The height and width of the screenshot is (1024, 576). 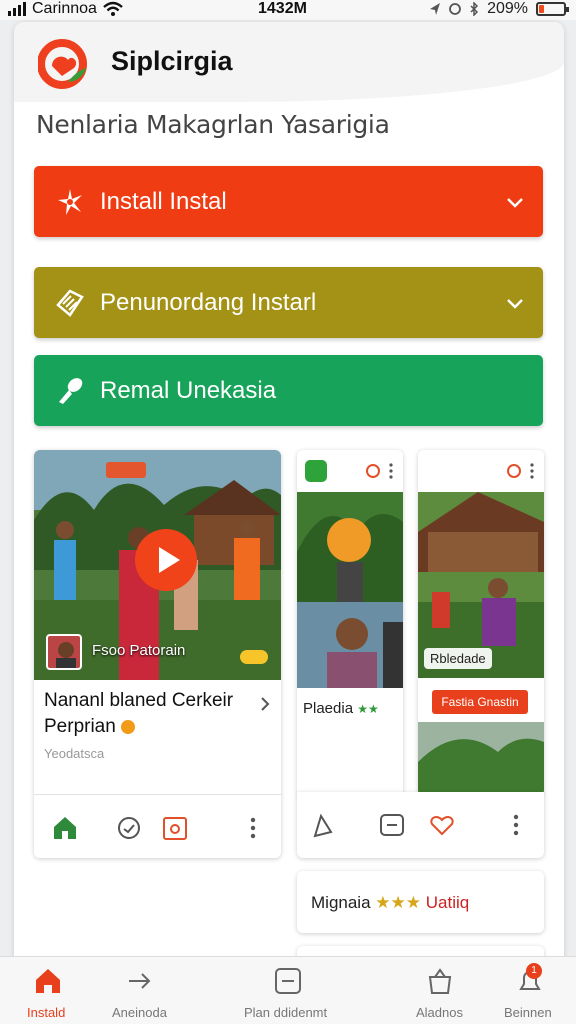 What do you see at coordinates (139, 700) in the screenshot?
I see `video-title: Nananl blaned Cerkeir` at bounding box center [139, 700].